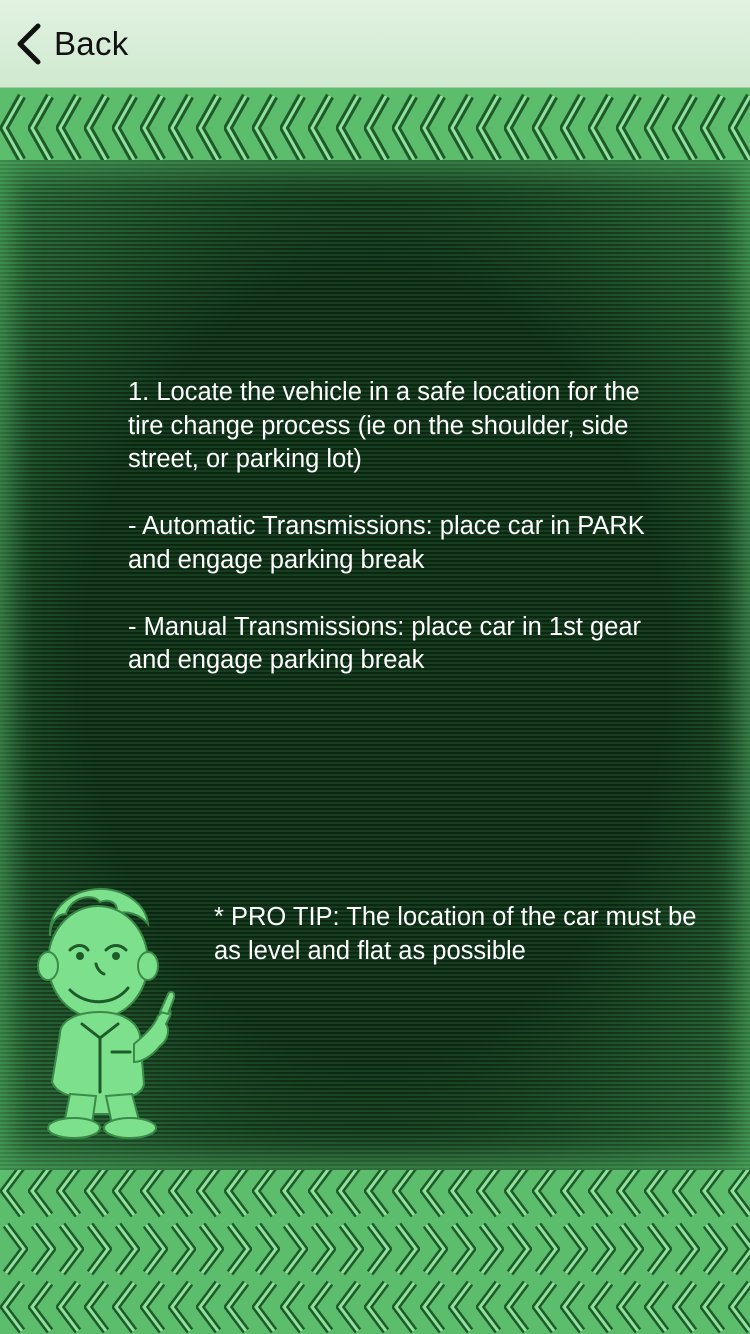  Describe the element at coordinates (375, 128) in the screenshot. I see `tire-tread-top` at that location.